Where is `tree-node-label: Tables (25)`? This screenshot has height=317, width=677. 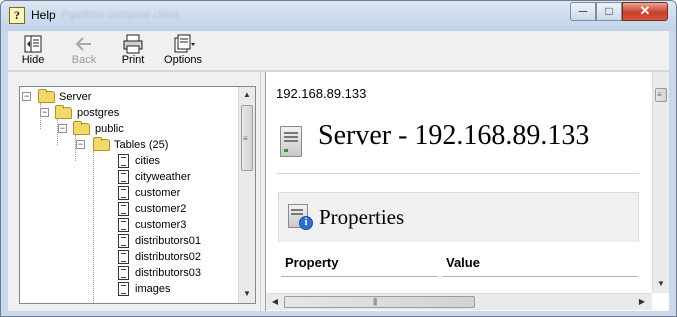 tree-node-label: Tables (25) is located at coordinates (141, 145).